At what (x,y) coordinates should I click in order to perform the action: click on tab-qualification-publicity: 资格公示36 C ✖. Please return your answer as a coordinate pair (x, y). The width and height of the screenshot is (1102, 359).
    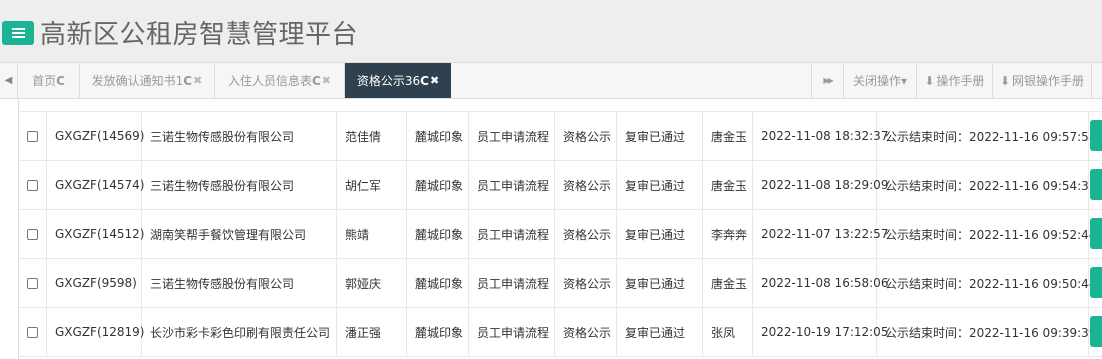
    Looking at the image, I should click on (398, 80).